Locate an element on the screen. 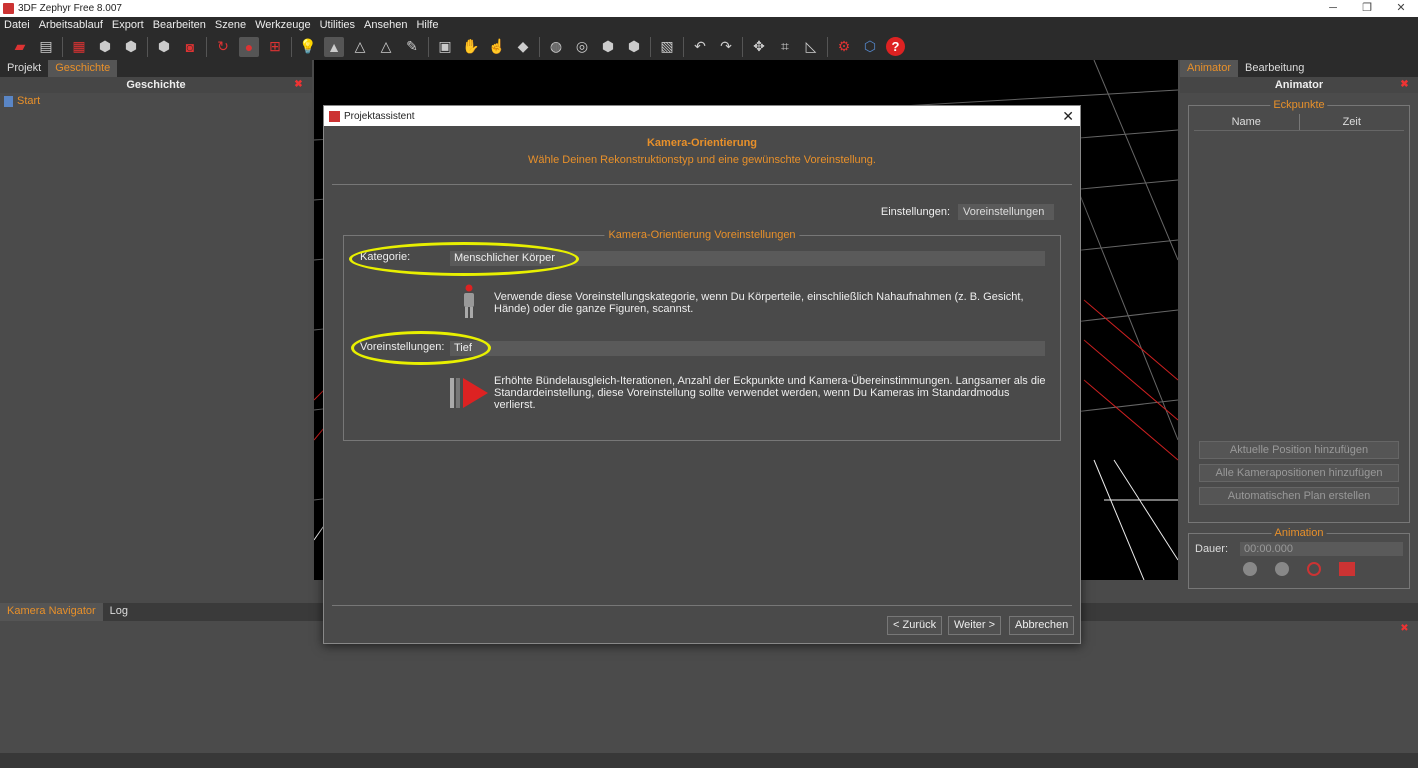  menu-hilfe: Hilfe is located at coordinates (427, 25).